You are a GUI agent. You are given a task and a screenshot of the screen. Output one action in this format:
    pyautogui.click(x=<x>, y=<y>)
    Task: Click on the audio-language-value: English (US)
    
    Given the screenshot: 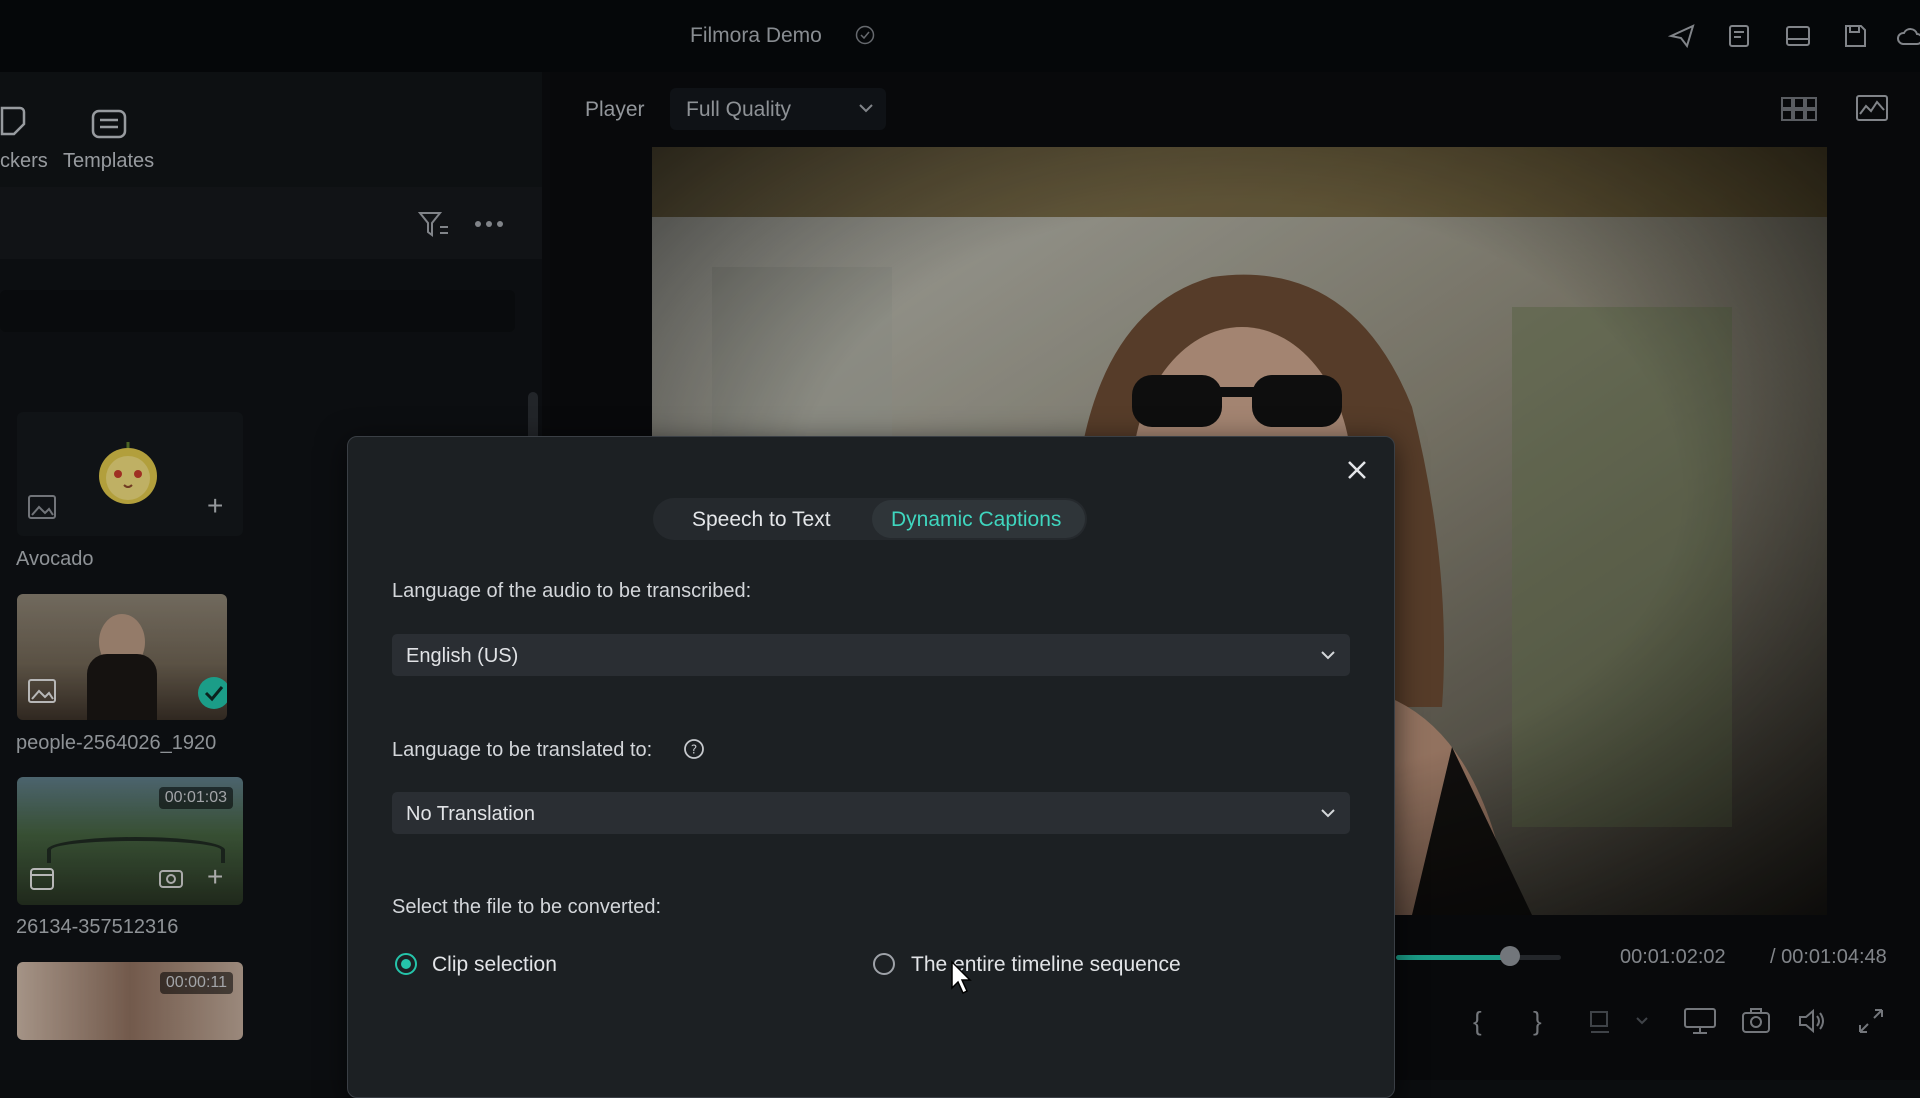 What is the action you would take?
    pyautogui.click(x=462, y=656)
    